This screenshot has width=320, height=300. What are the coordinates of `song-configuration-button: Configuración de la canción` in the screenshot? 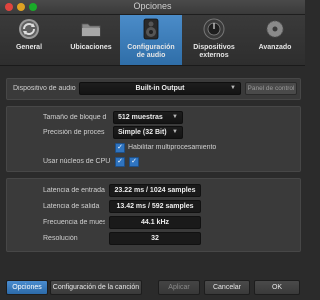 It's located at (96, 287).